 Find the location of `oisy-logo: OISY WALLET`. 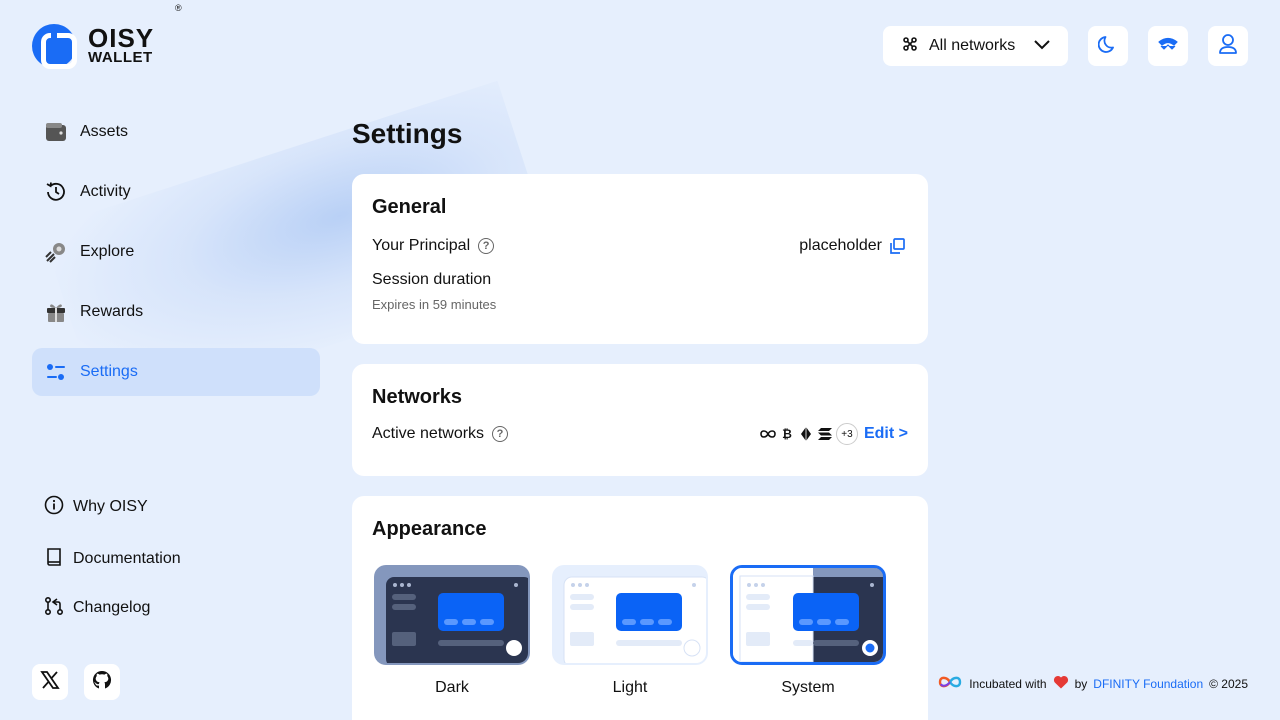

oisy-logo: OISY WALLET is located at coordinates (93, 46).